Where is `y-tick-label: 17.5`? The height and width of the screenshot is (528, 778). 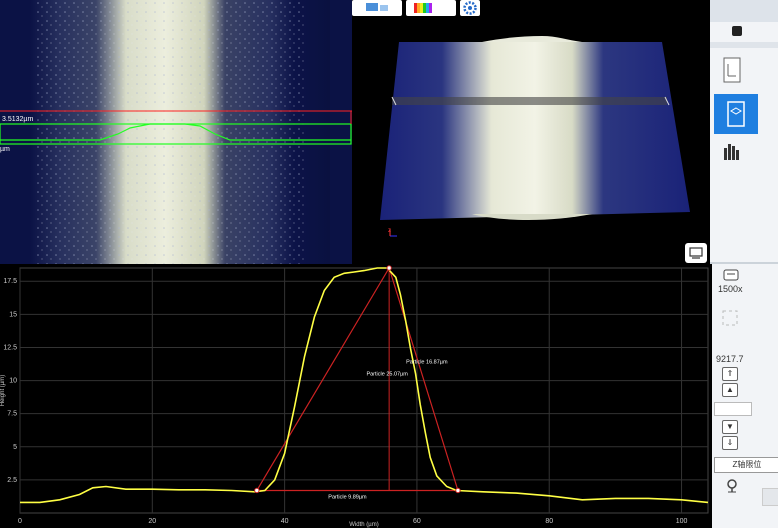 y-tick-label: 17.5 is located at coordinates (10, 281).